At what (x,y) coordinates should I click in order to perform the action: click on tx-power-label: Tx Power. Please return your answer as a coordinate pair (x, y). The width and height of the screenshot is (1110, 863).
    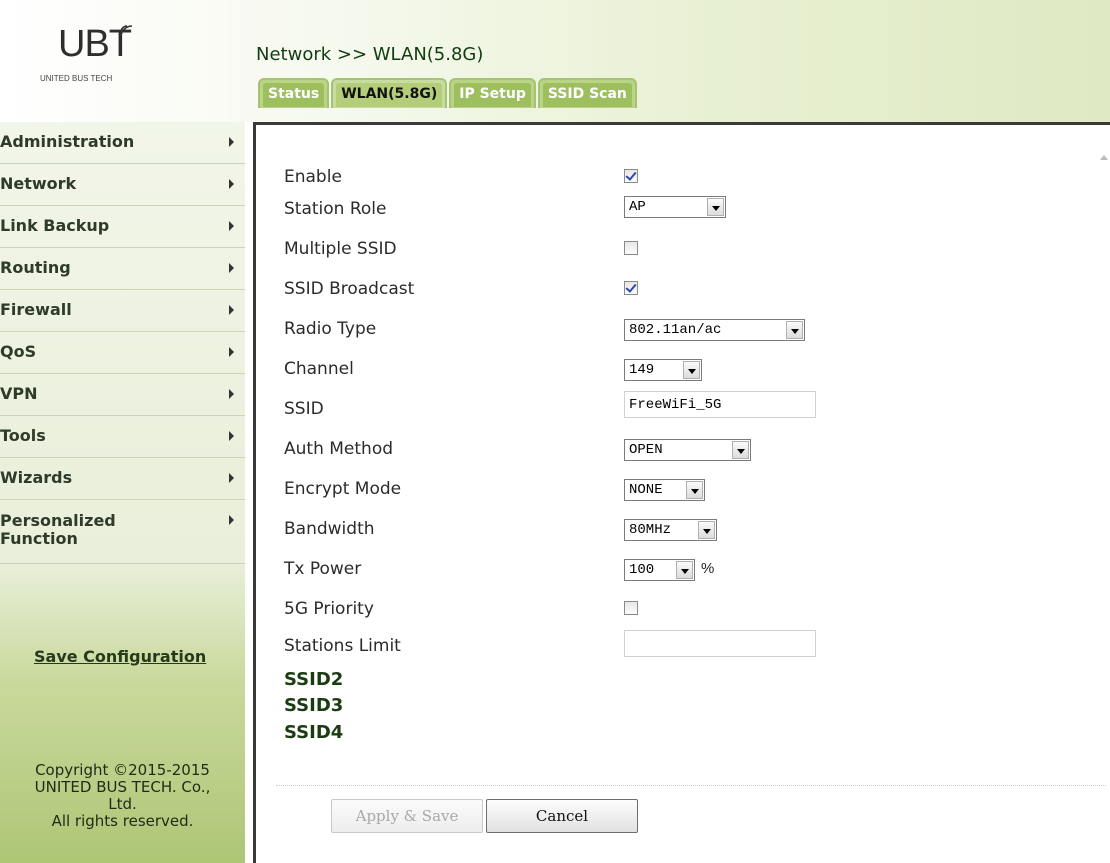
    Looking at the image, I should click on (323, 569).